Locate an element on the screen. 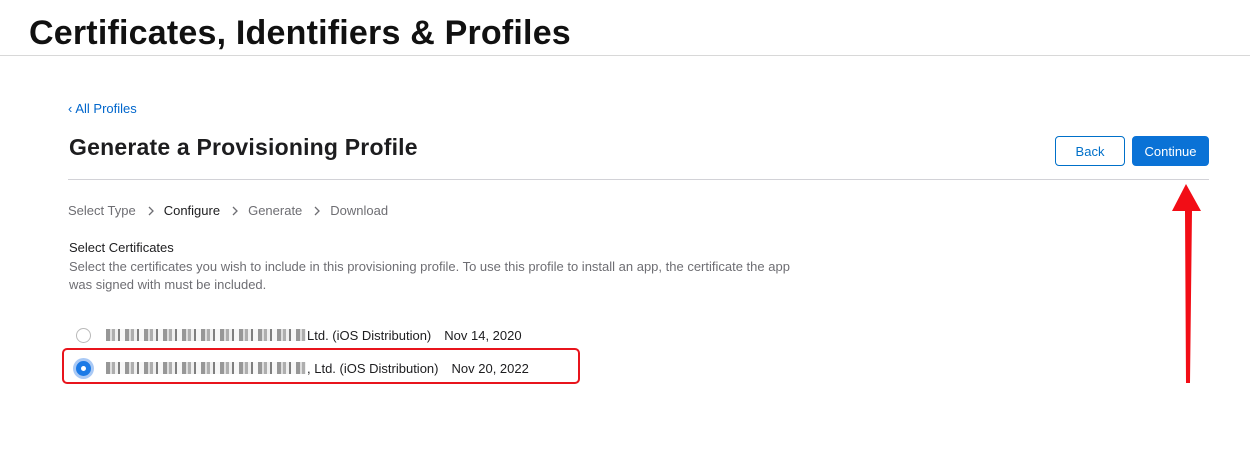 Image resolution: width=1259 pixels, height=462 pixels. certificate-date: Nov 14, 2020 is located at coordinates (483, 335).